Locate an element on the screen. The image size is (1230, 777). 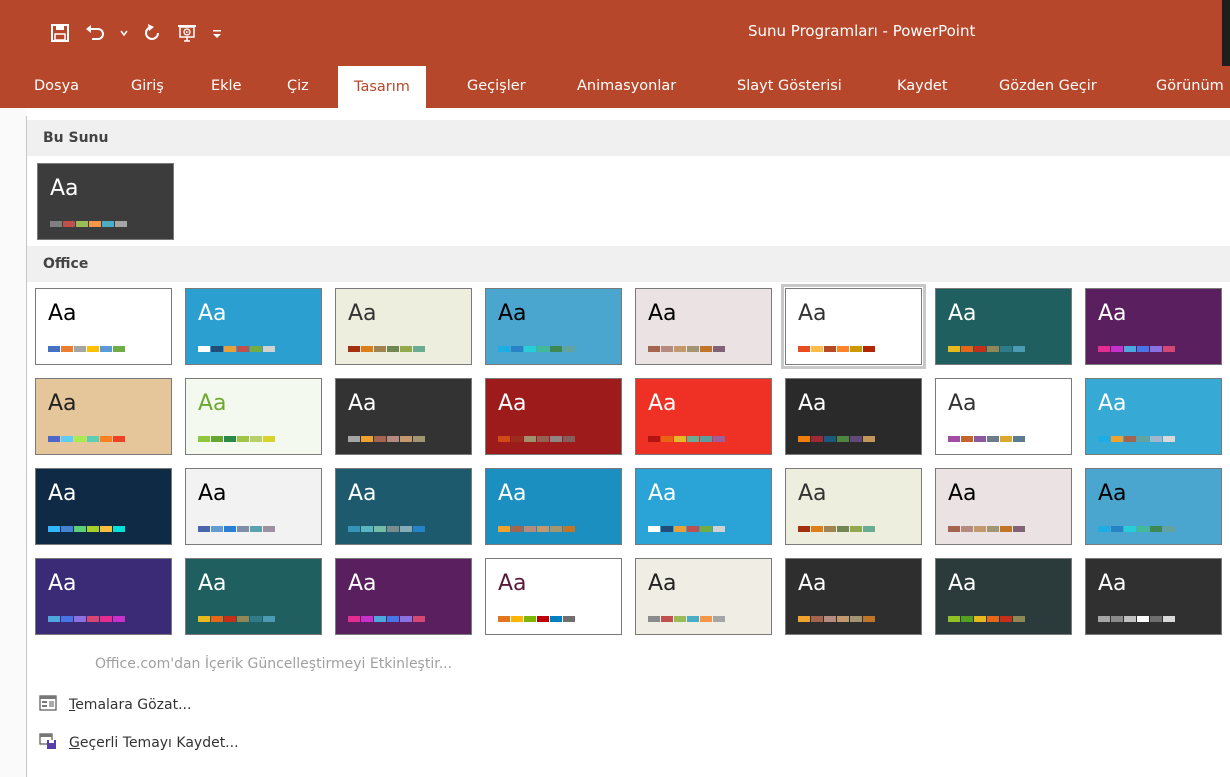
tab-ciz: Çiz is located at coordinates (298, 87).